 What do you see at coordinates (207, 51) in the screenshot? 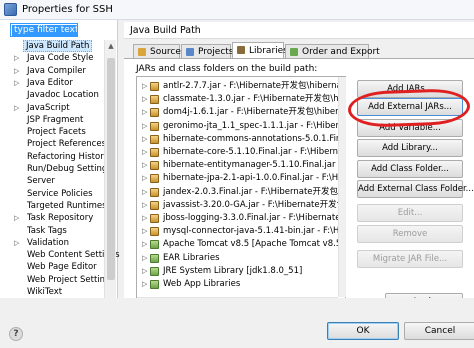
I see `tab-projects: Projects` at bounding box center [207, 51].